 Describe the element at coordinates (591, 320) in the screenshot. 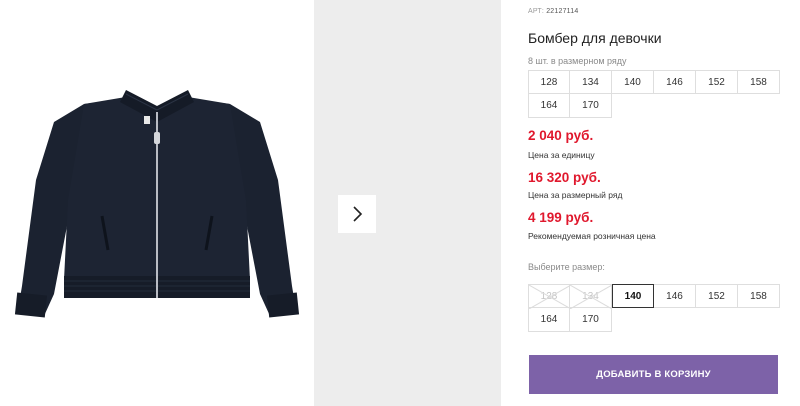

I see `size-option: 170` at that location.